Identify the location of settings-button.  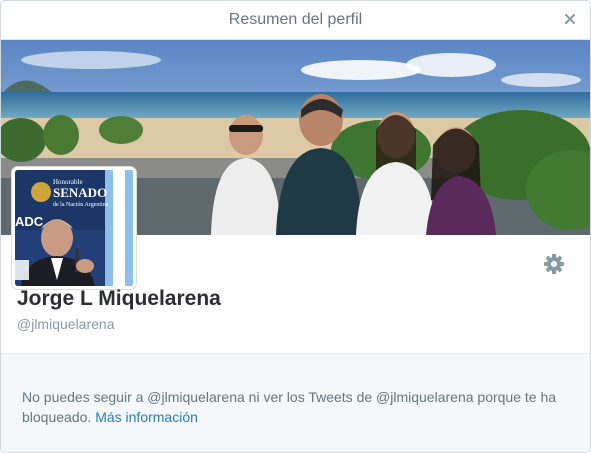
(554, 264).